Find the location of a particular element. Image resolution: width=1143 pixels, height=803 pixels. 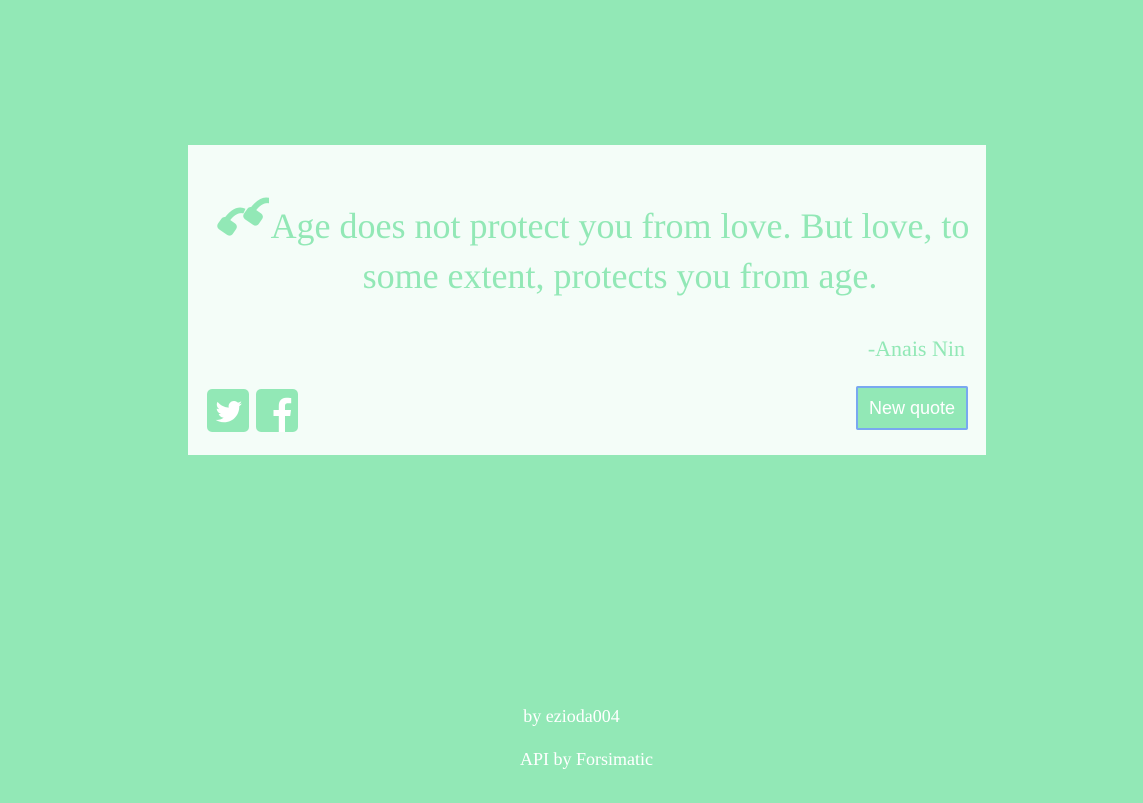

new-quote-button: New quote is located at coordinates (912, 408).